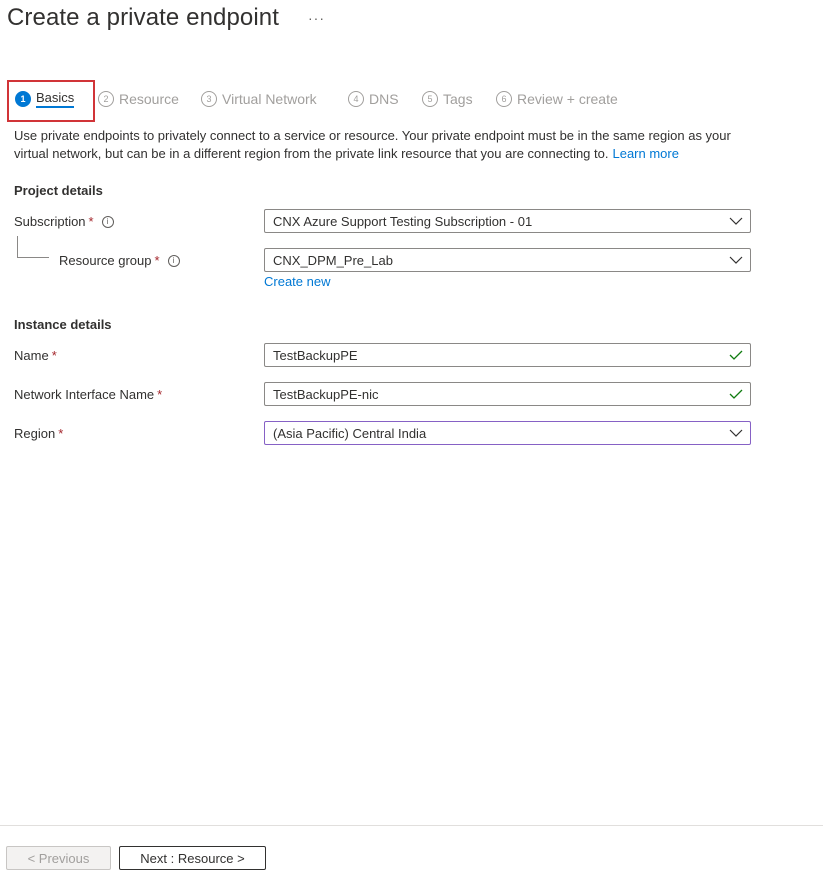  Describe the element at coordinates (105, 260) in the screenshot. I see `resource-group-label-text: Resource group` at that location.